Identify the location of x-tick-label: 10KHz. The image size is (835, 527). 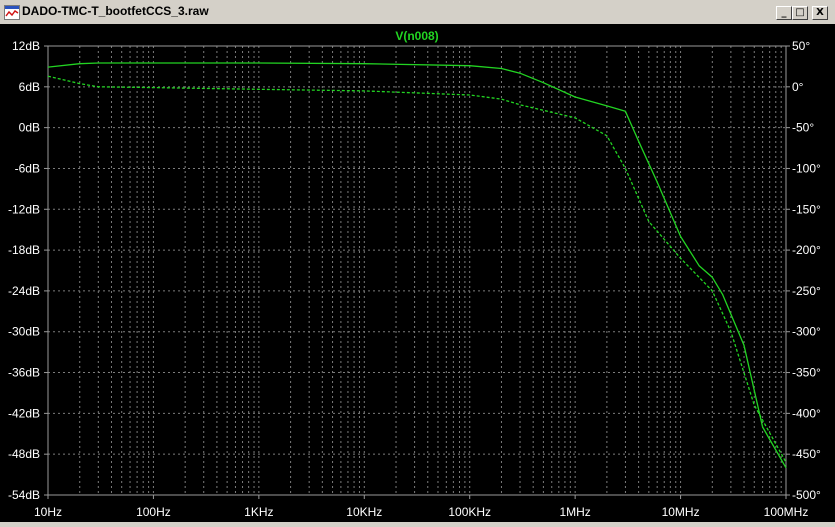
(364, 512).